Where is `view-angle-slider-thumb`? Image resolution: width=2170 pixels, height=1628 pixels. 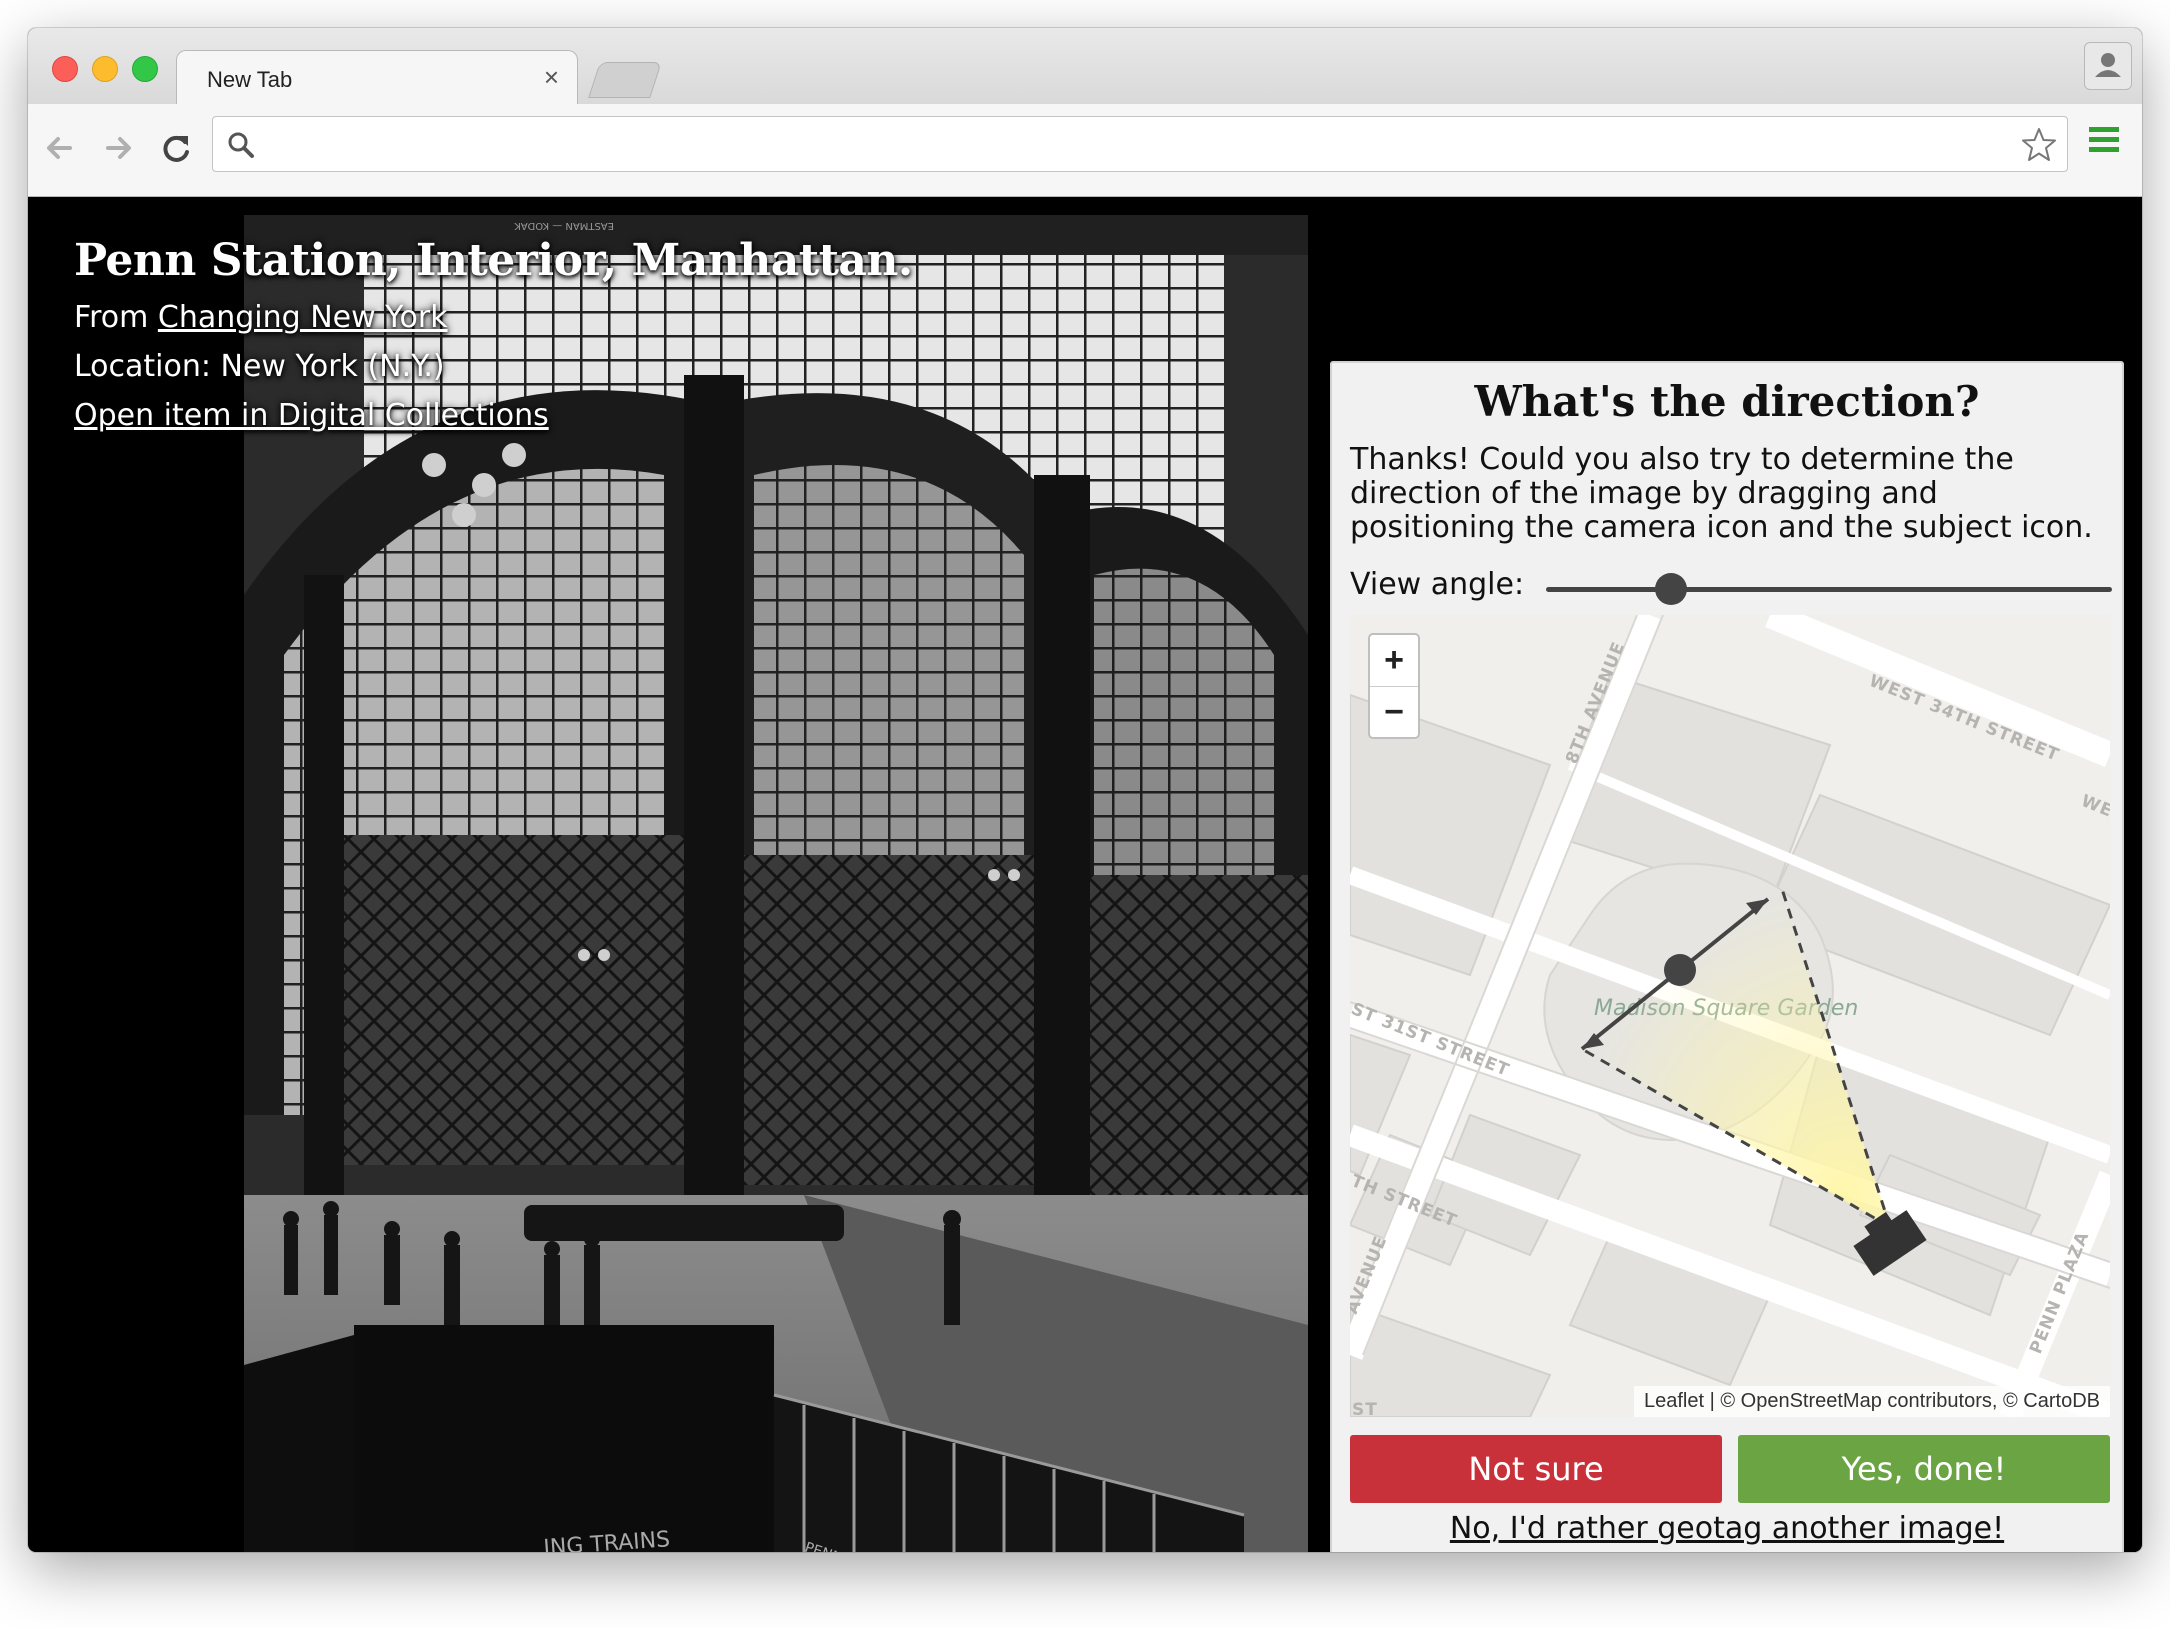
view-angle-slider-thumb is located at coordinates (1670, 589).